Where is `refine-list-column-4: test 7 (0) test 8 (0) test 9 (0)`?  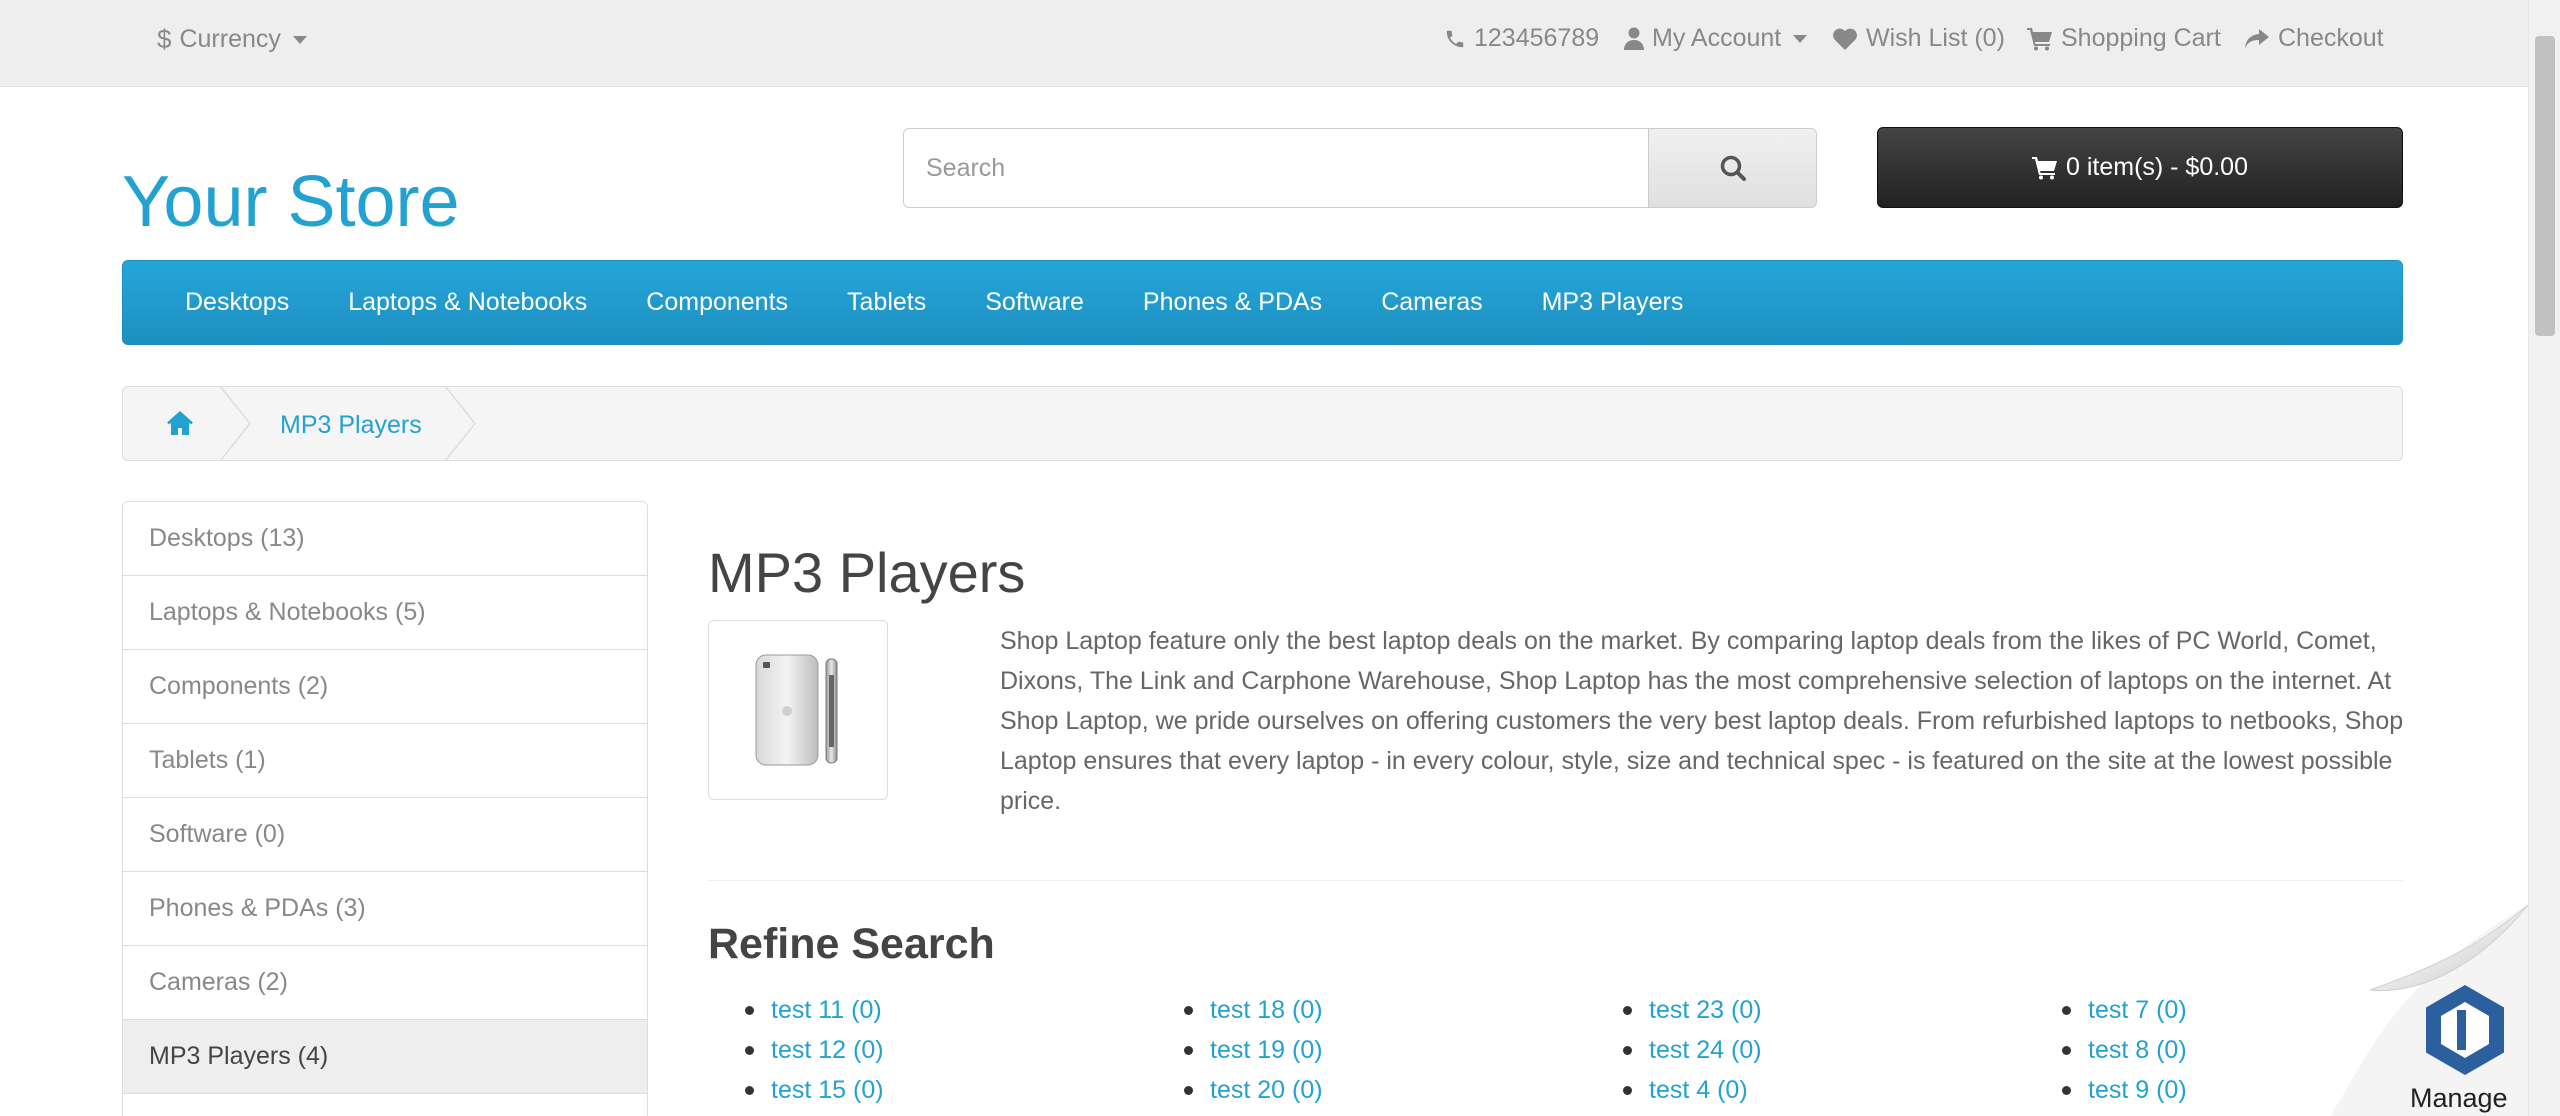
refine-list-column-4: test 7 (0) test 8 (0) test 9 (0) is located at coordinates (2124, 1050).